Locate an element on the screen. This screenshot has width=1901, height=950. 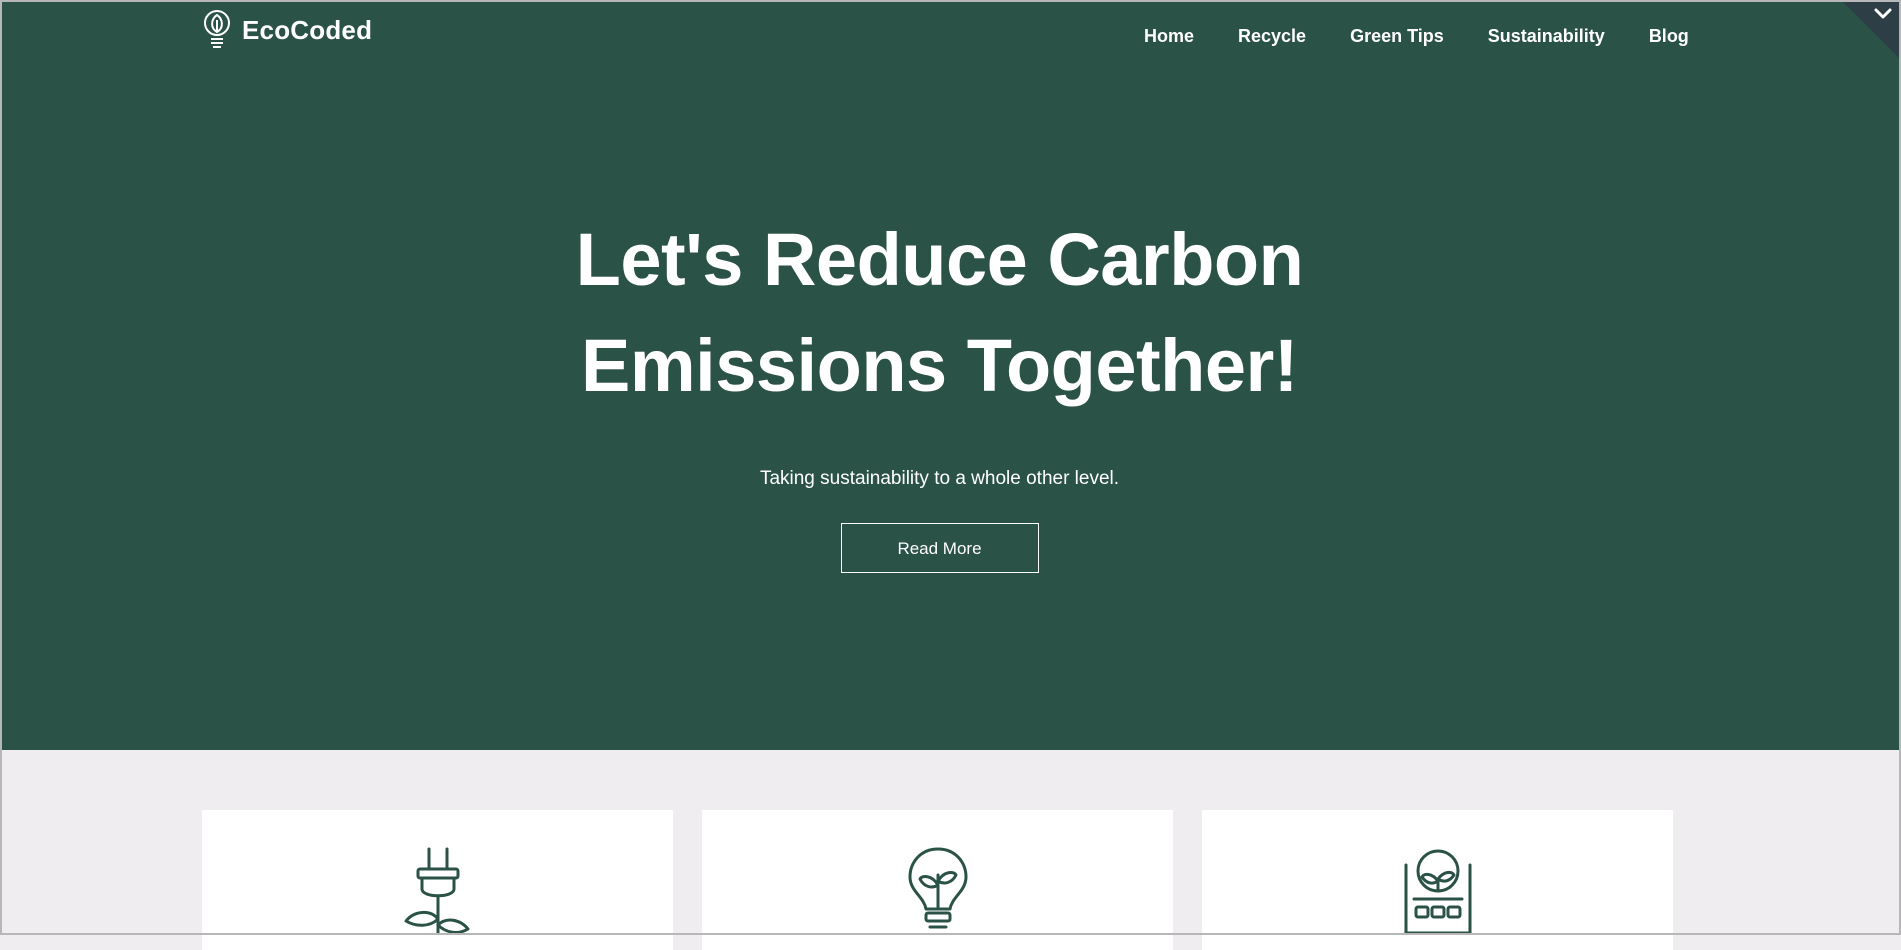
nav-link-recycle: Recycle is located at coordinates (1272, 36).